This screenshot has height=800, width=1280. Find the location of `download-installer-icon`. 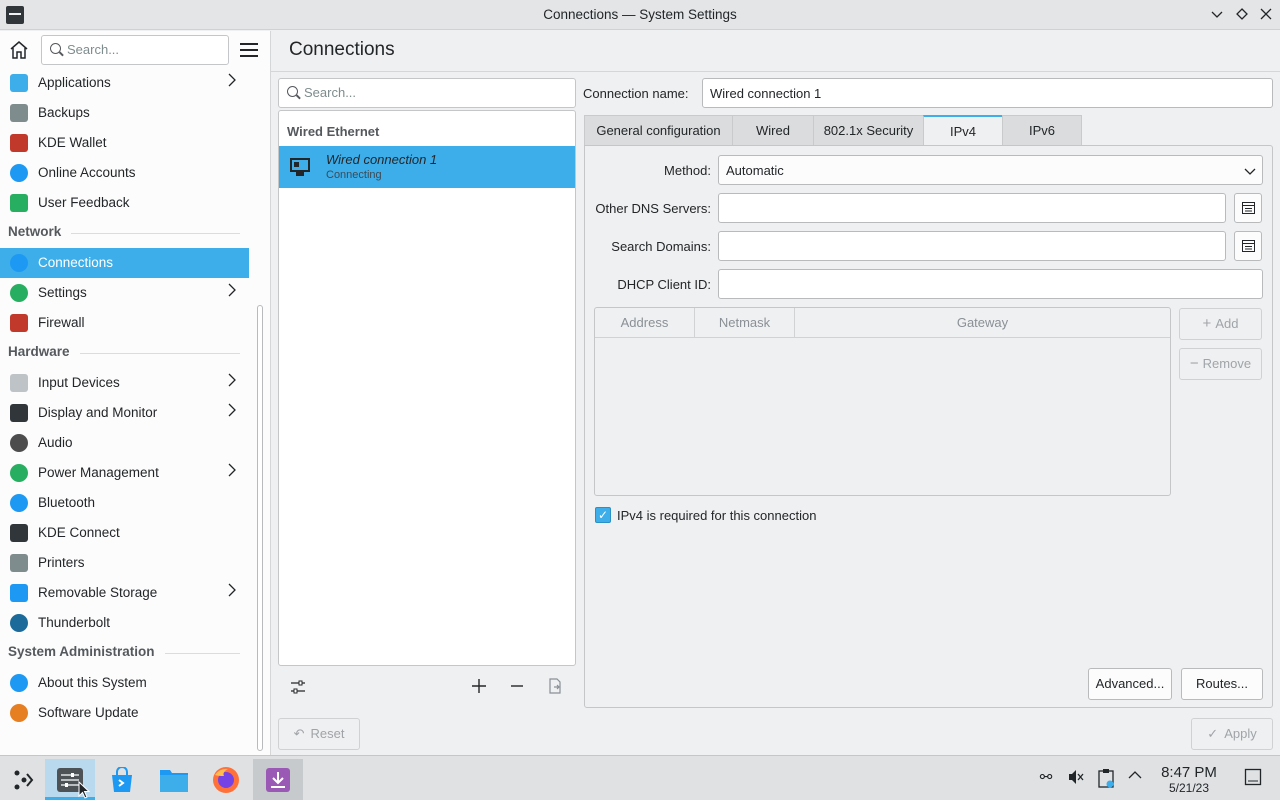

download-installer-icon is located at coordinates (278, 780).